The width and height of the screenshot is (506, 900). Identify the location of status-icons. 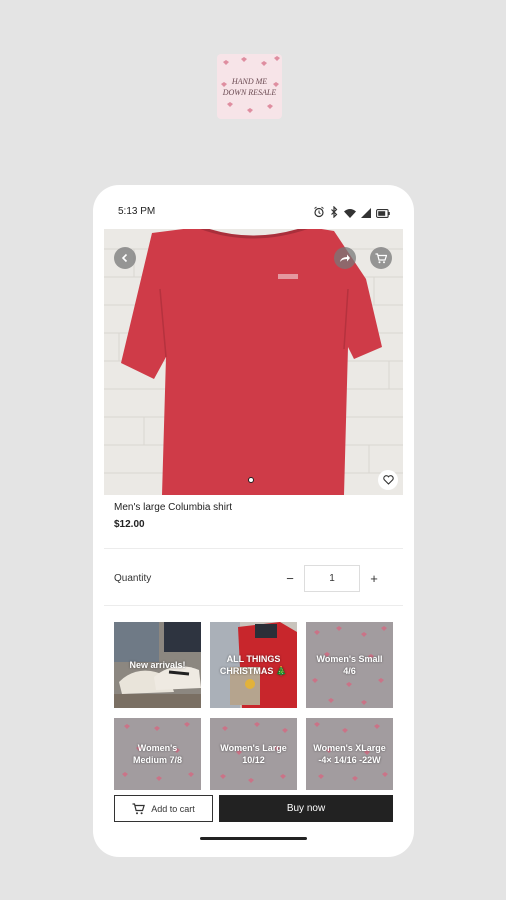
(351, 214).